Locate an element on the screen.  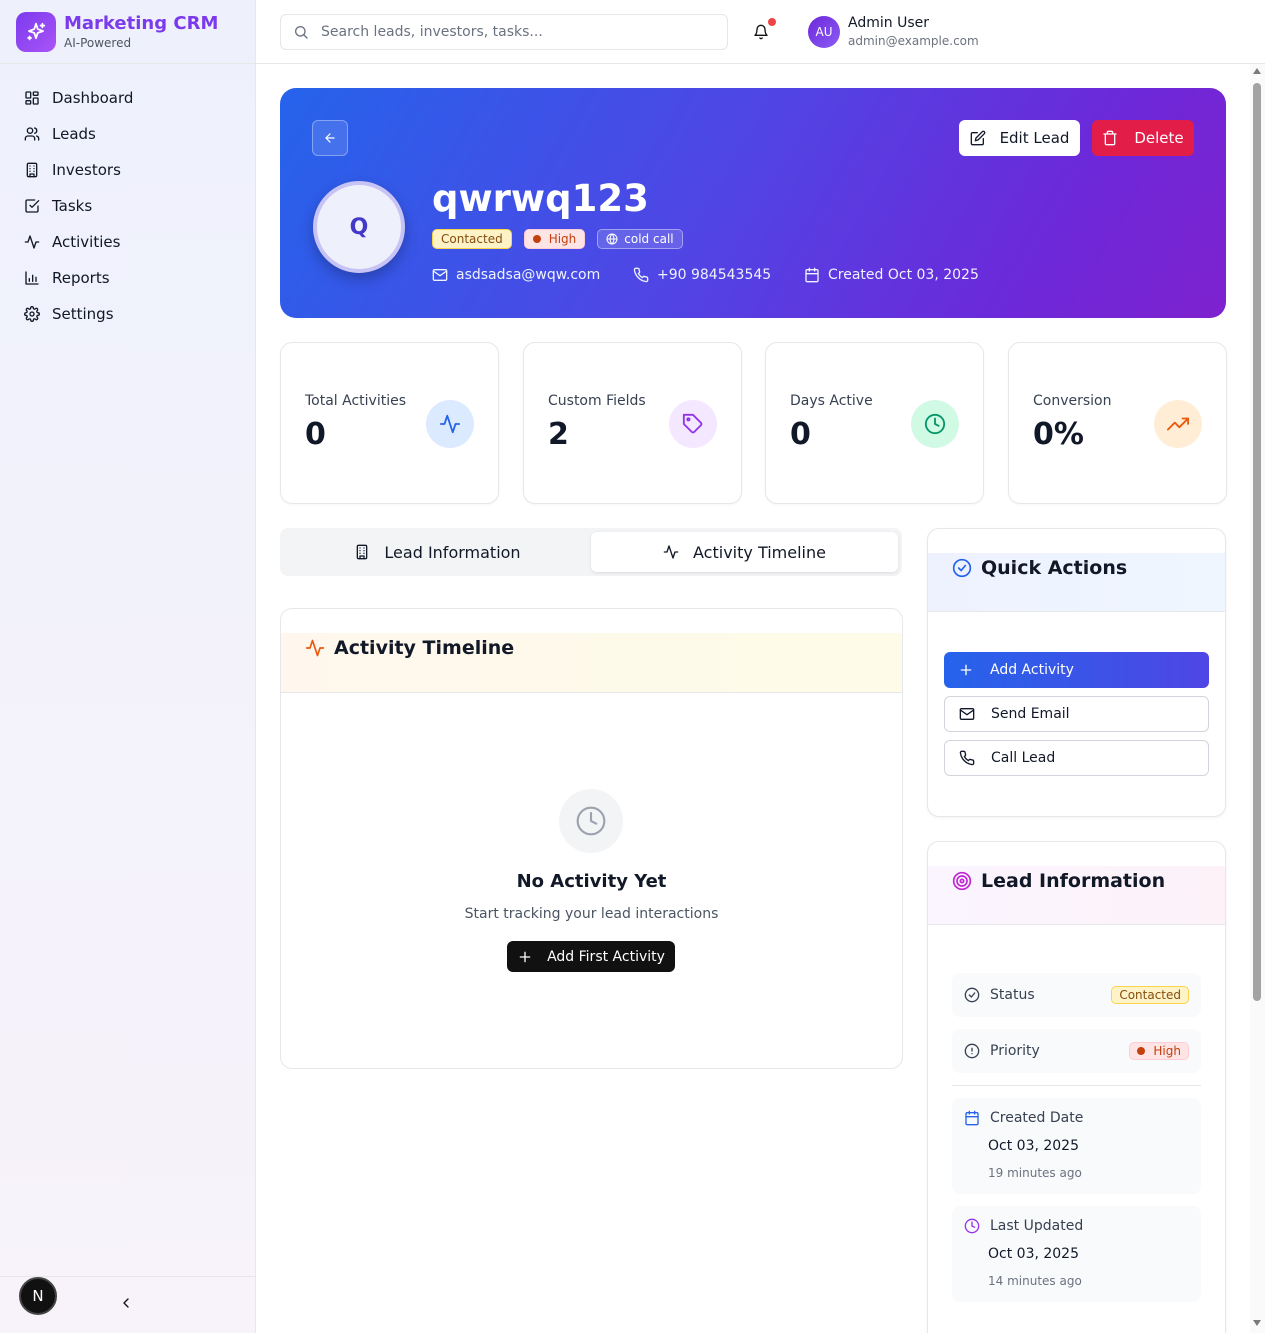
sidebar-item-label: Dashboard is located at coordinates (93, 98).